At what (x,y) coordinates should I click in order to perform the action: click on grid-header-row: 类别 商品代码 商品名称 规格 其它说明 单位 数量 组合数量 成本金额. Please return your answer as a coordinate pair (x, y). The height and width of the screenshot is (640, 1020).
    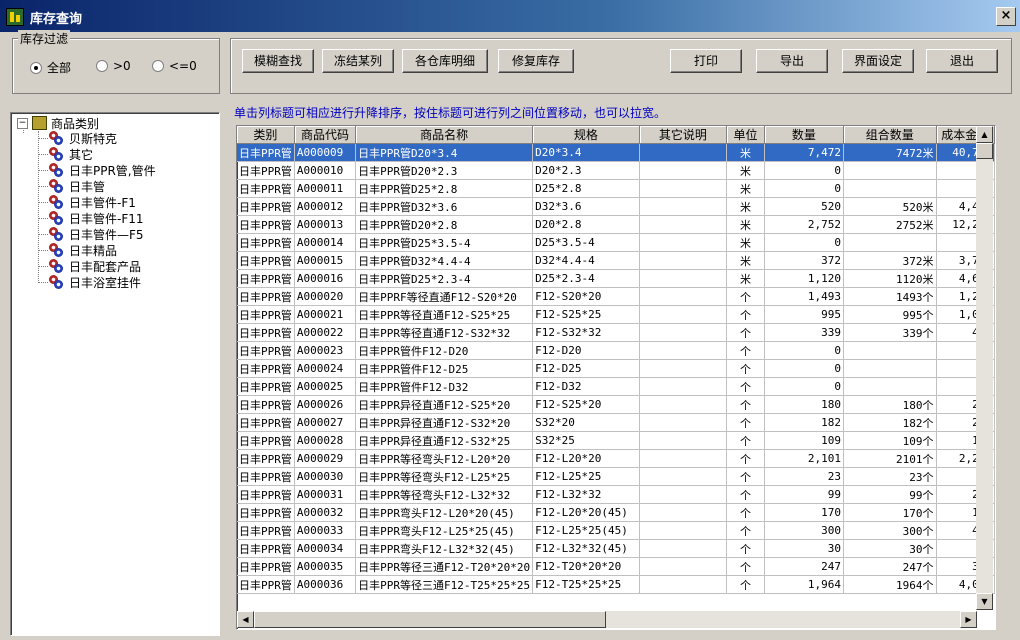
    Looking at the image, I should click on (616, 135).